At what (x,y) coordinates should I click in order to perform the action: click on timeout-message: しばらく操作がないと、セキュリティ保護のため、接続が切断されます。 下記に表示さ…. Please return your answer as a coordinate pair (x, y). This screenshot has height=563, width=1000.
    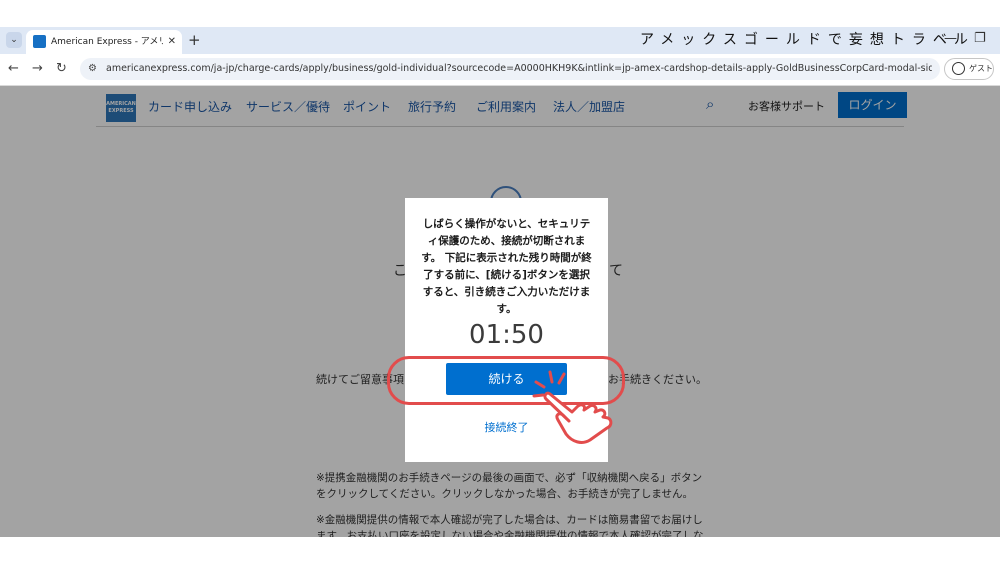
    Looking at the image, I should click on (506, 266).